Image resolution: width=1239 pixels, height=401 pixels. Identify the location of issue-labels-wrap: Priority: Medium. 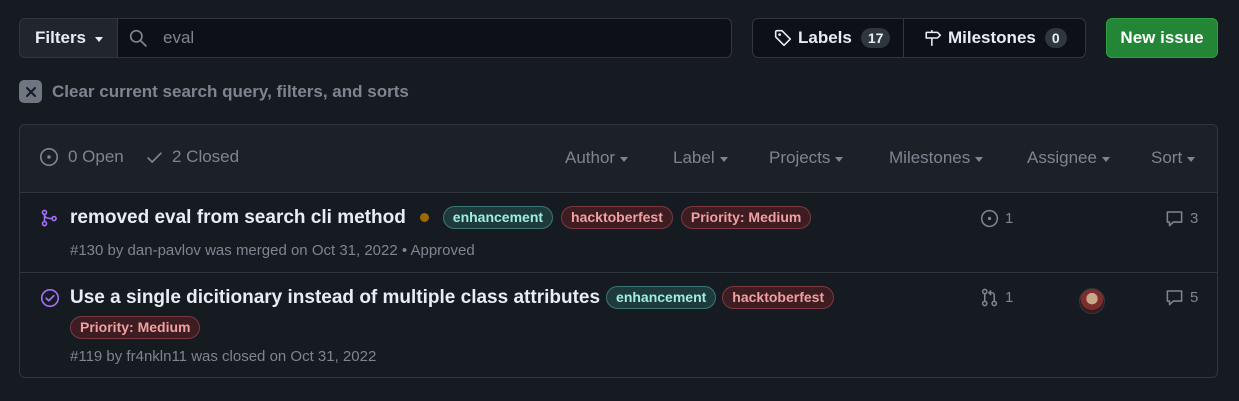
(135, 327).